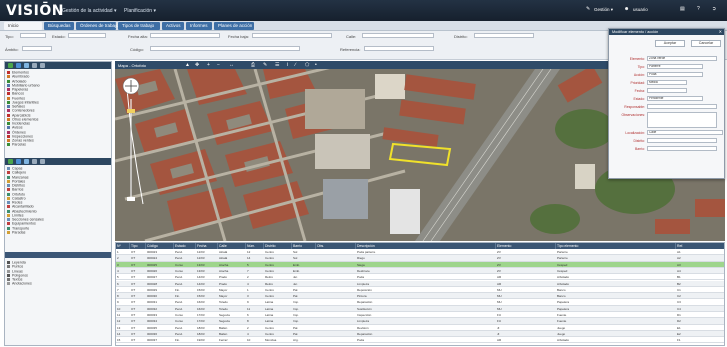  Describe the element at coordinates (685, 132) in the screenshot. I see `edit-field-input: Calle` at that location.